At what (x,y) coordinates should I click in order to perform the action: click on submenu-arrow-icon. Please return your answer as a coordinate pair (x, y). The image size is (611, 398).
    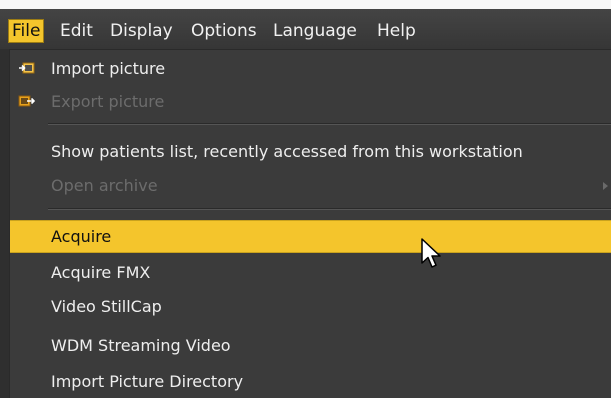
    Looking at the image, I should click on (605, 186).